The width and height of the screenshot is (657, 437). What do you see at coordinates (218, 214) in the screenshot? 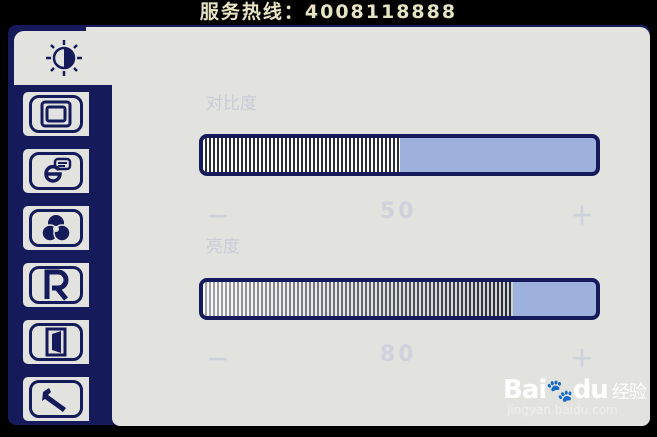
I see `contrast-decrease: －` at bounding box center [218, 214].